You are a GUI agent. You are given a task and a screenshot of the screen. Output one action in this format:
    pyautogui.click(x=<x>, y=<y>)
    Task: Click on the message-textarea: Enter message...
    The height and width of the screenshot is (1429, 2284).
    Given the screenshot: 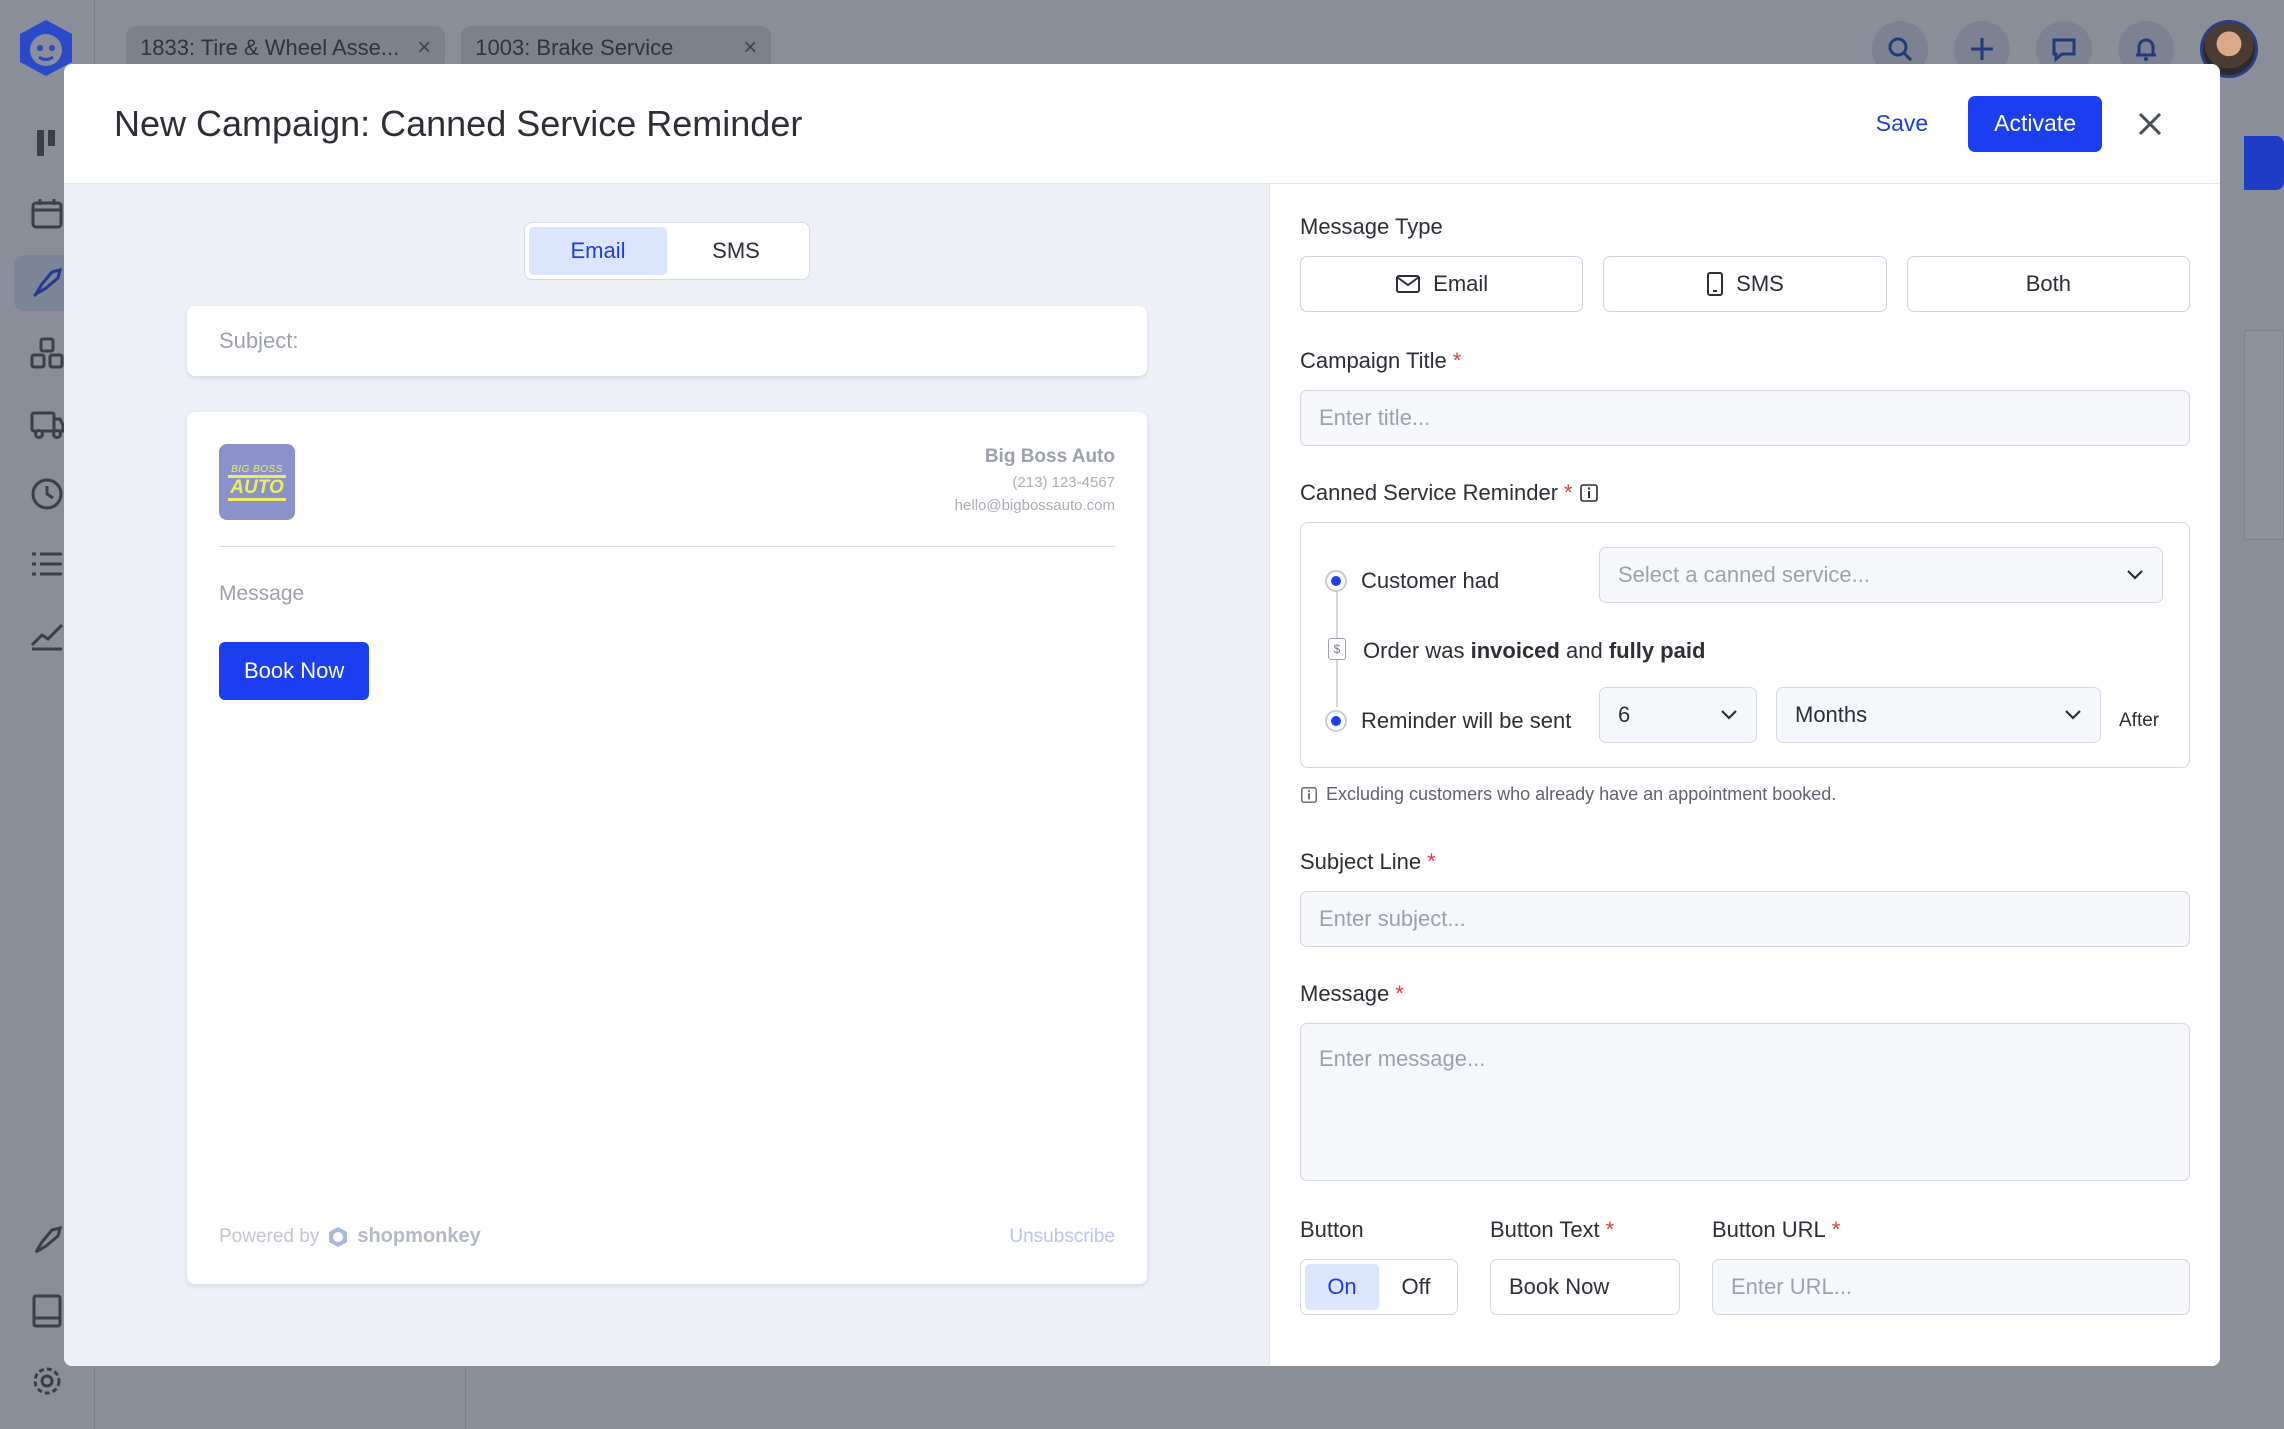 What is the action you would take?
    pyautogui.click(x=1745, y=1102)
    